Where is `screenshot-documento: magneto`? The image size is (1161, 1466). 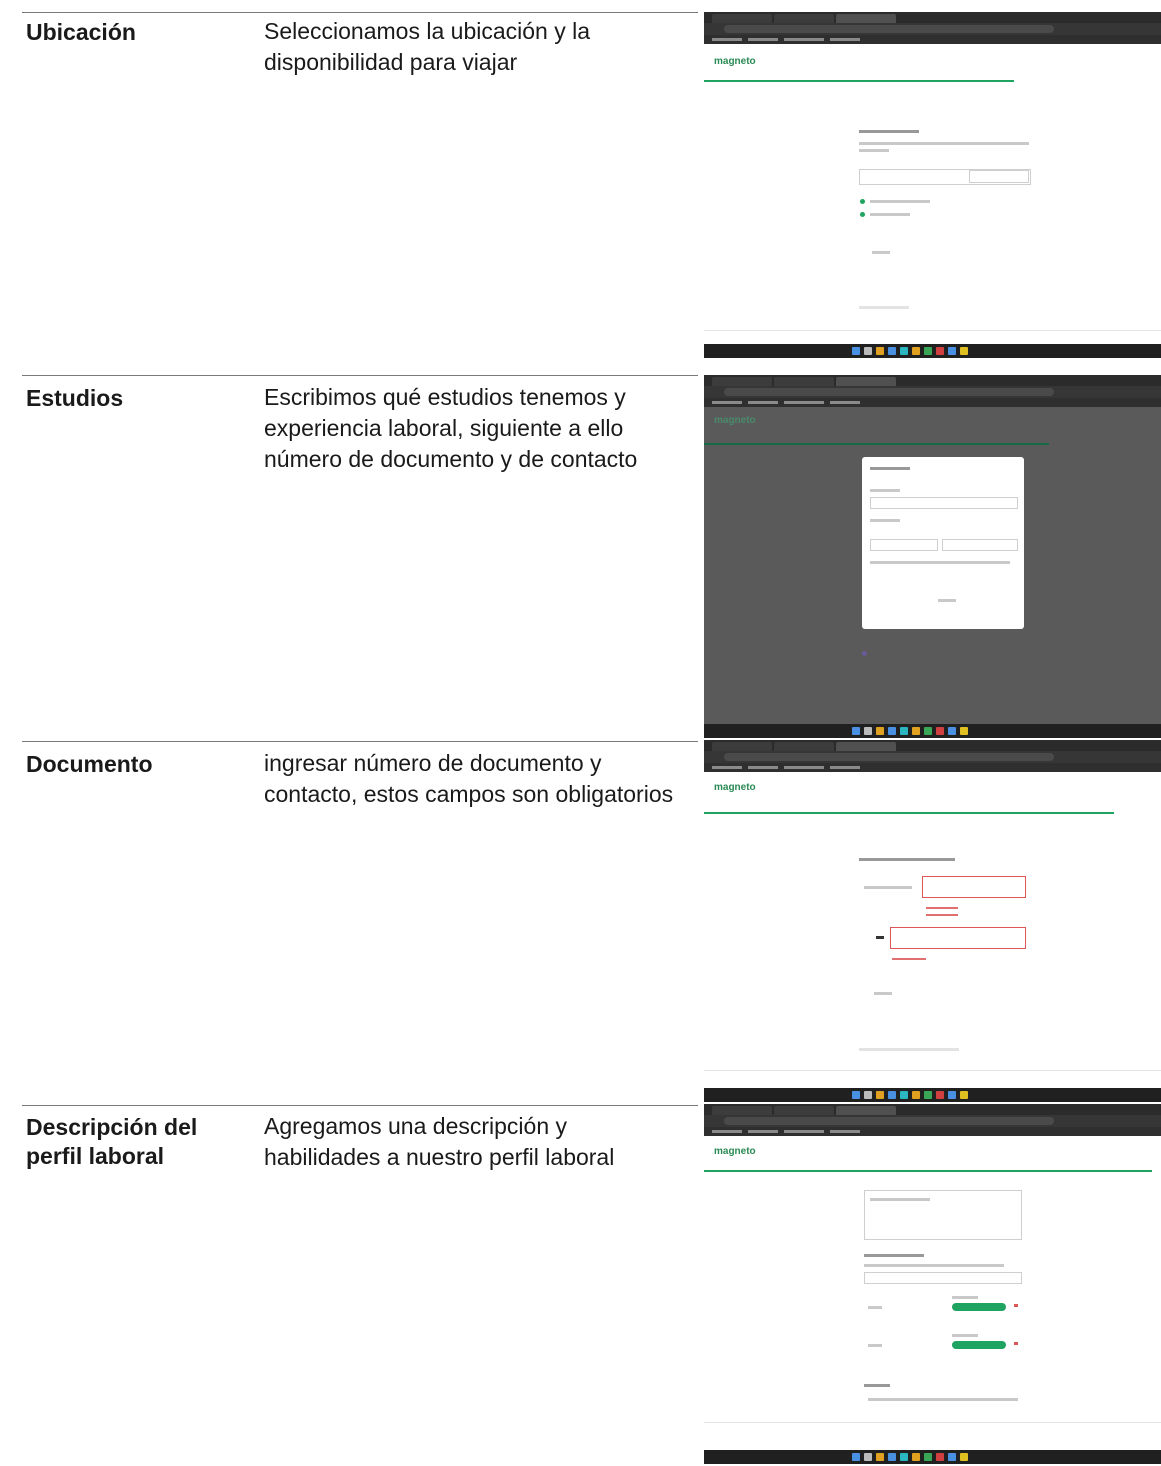 screenshot-documento: magneto is located at coordinates (932, 921).